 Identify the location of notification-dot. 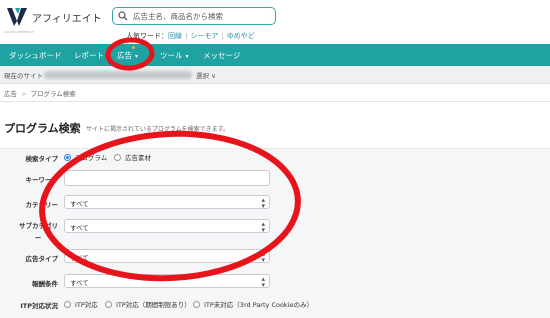
(133, 47).